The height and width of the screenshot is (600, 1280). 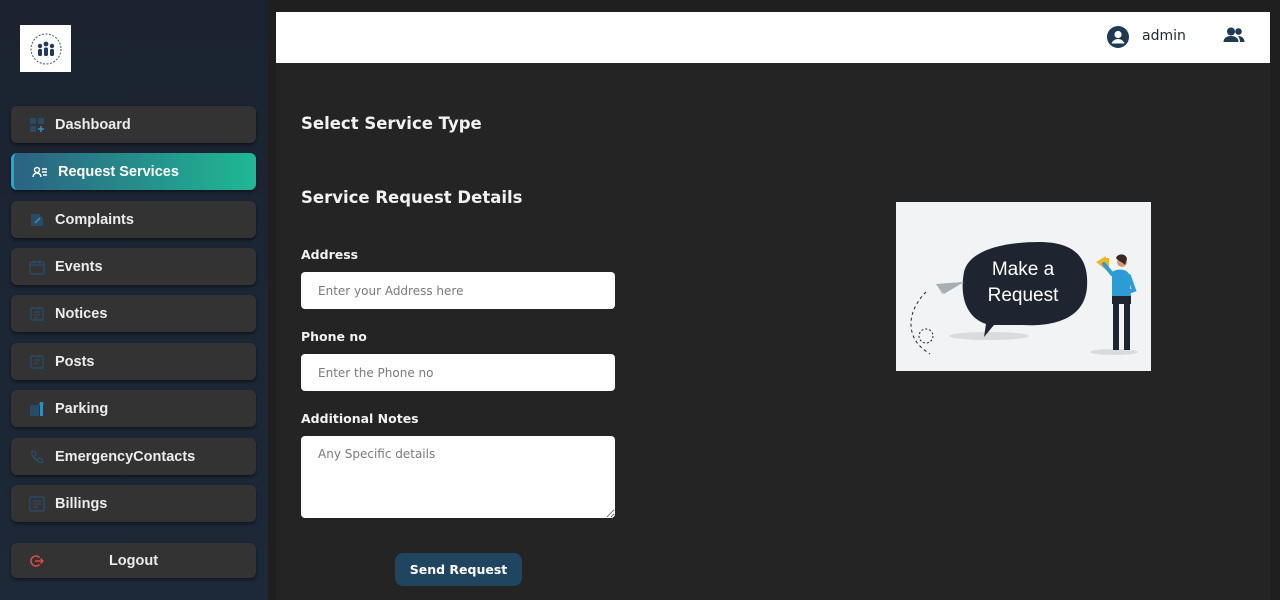 I want to click on sidebar-item-label: Complaints, so click(x=94, y=219).